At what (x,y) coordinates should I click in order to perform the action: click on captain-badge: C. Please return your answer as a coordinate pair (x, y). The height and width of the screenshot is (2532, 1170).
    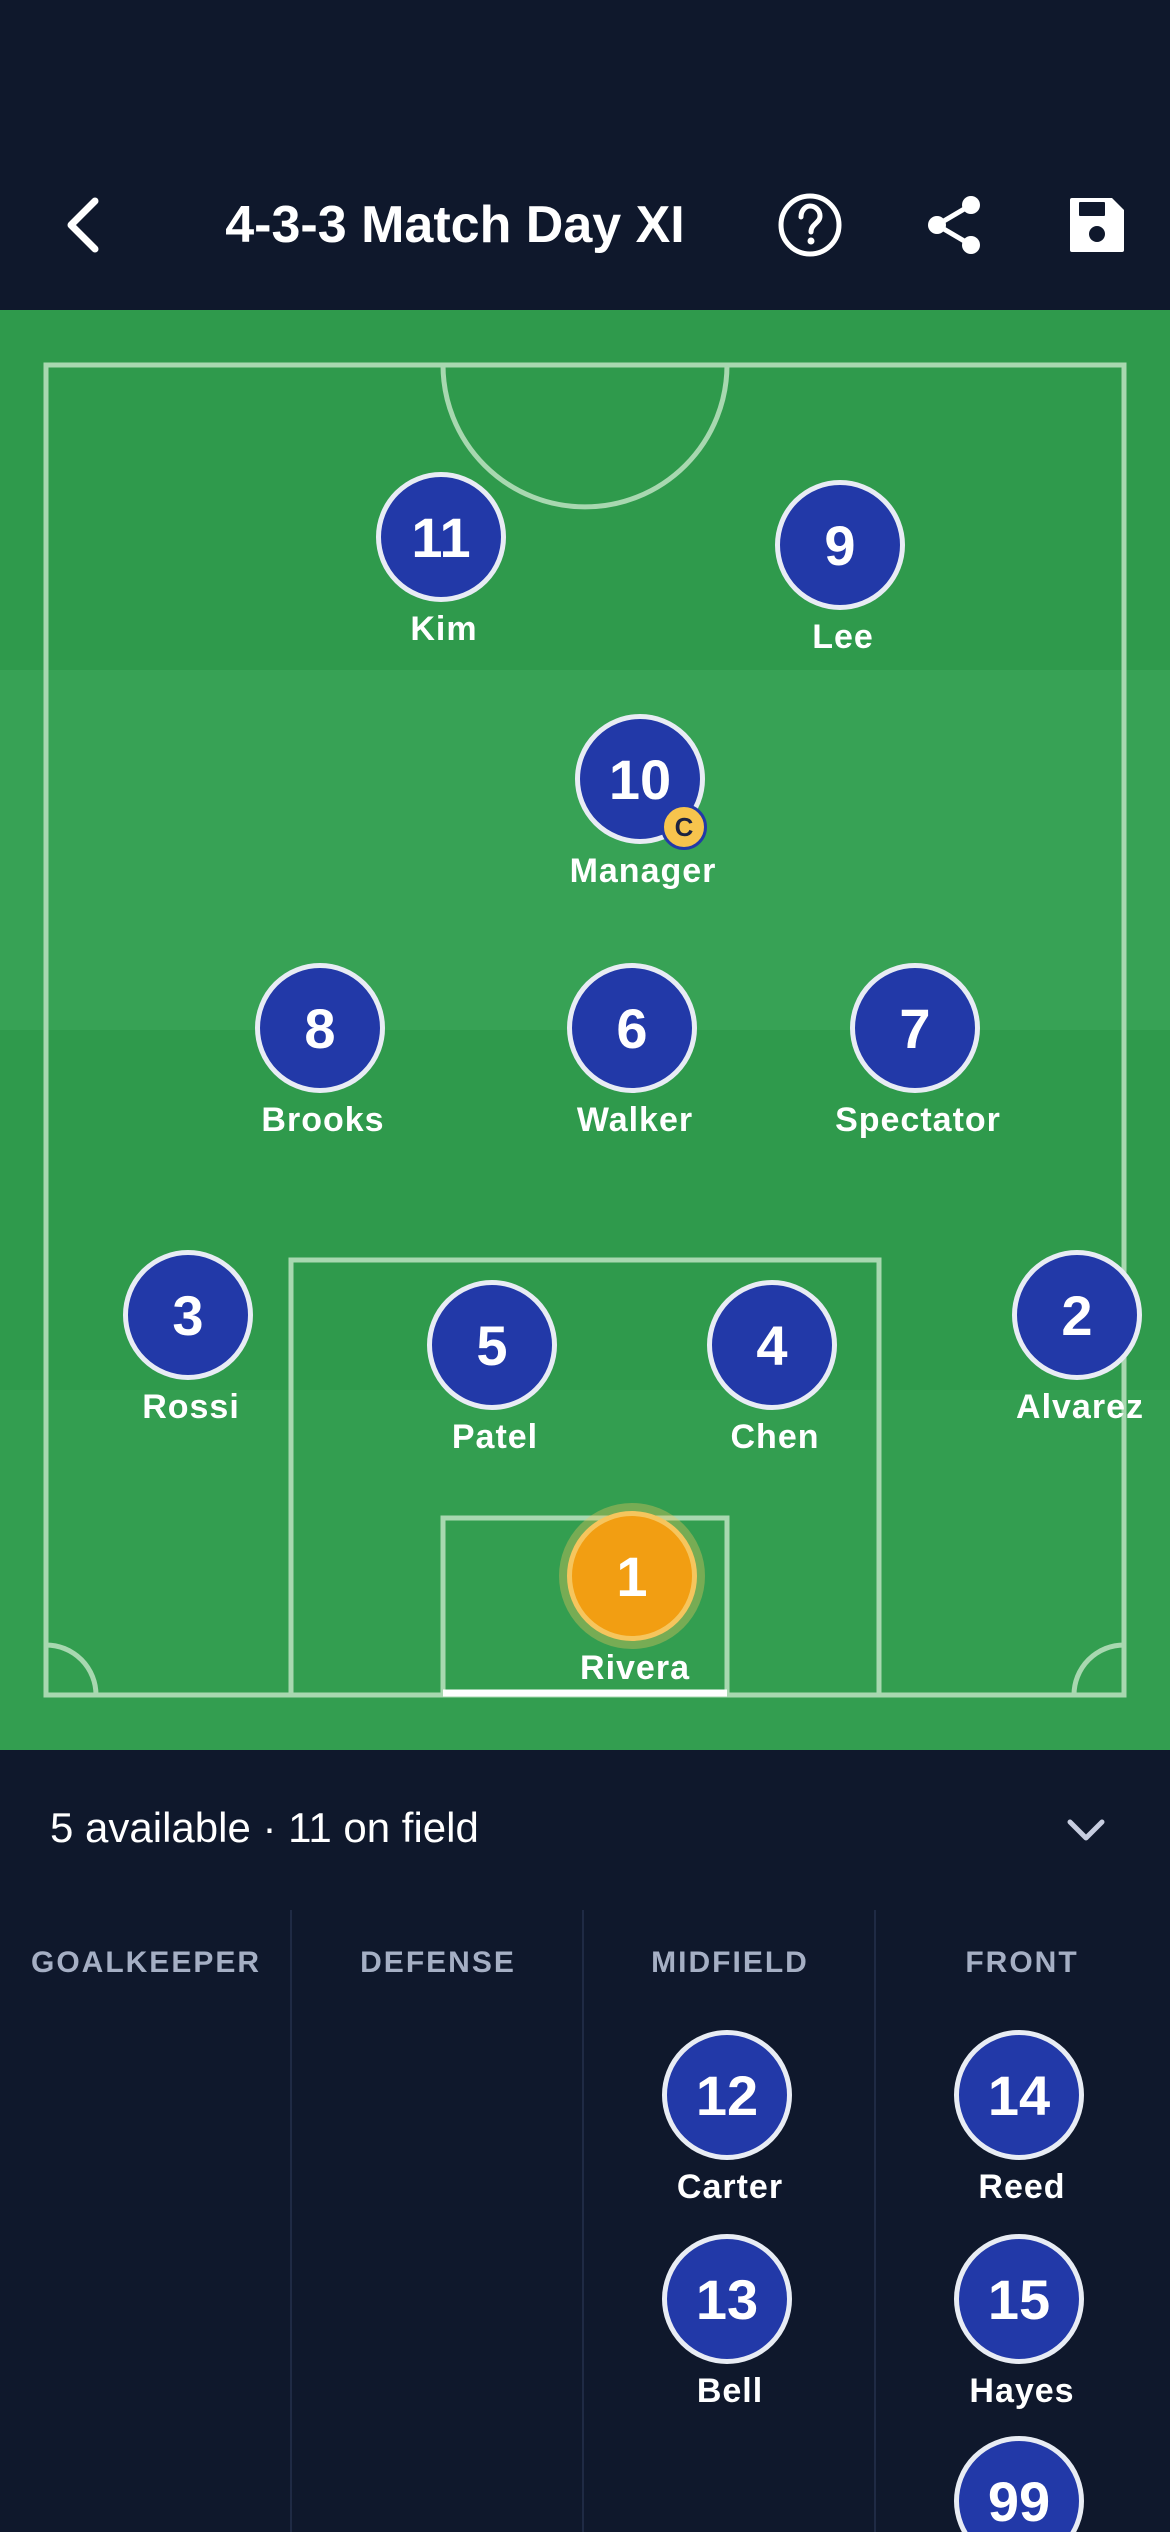
    Looking at the image, I should click on (684, 827).